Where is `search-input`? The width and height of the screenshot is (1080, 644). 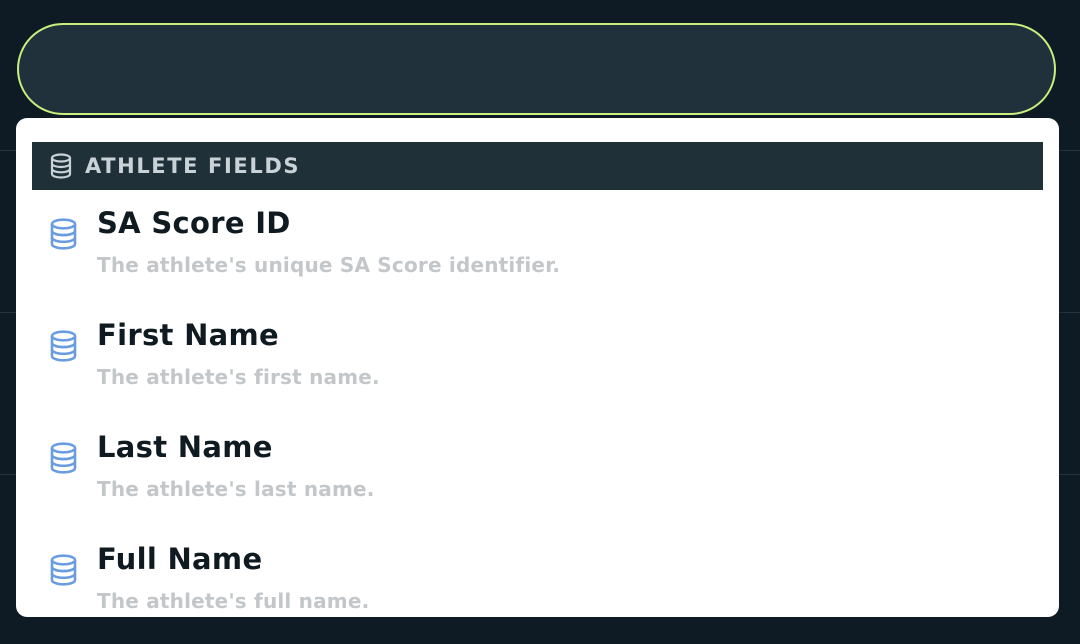 search-input is located at coordinates (536, 69).